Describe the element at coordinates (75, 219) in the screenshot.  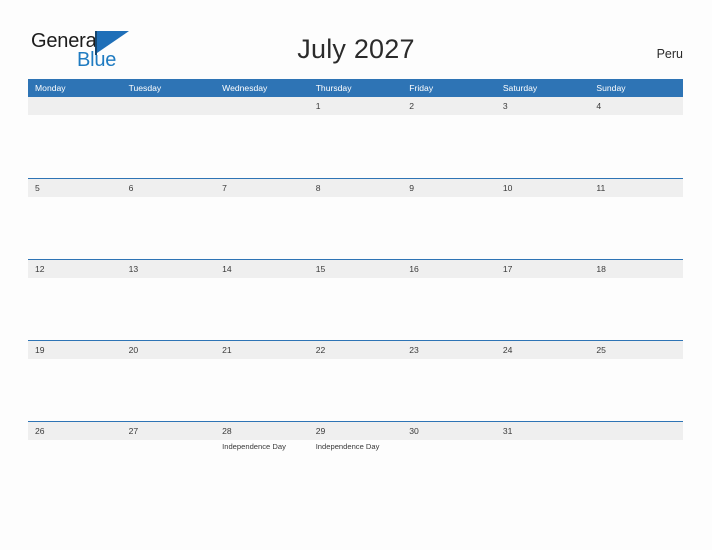
I see `day-cell-5: 5` at that location.